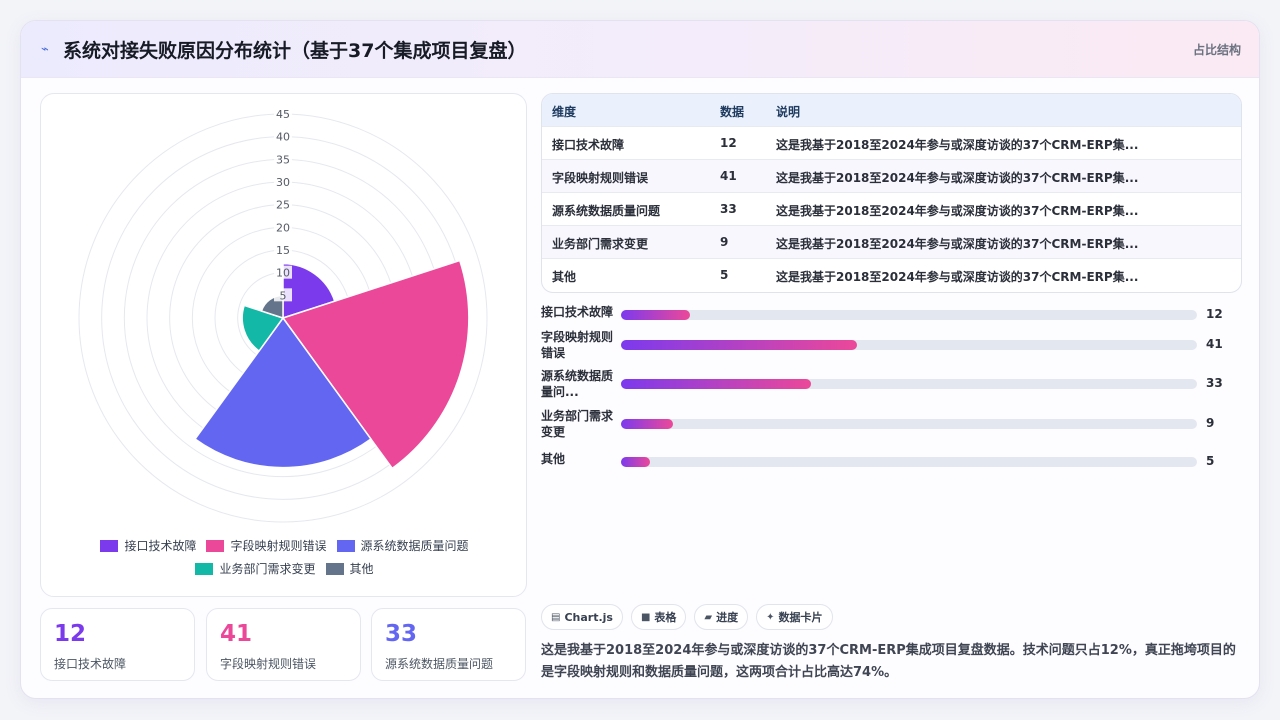  What do you see at coordinates (283, 205) in the screenshot?
I see `tick-label: 25` at bounding box center [283, 205].